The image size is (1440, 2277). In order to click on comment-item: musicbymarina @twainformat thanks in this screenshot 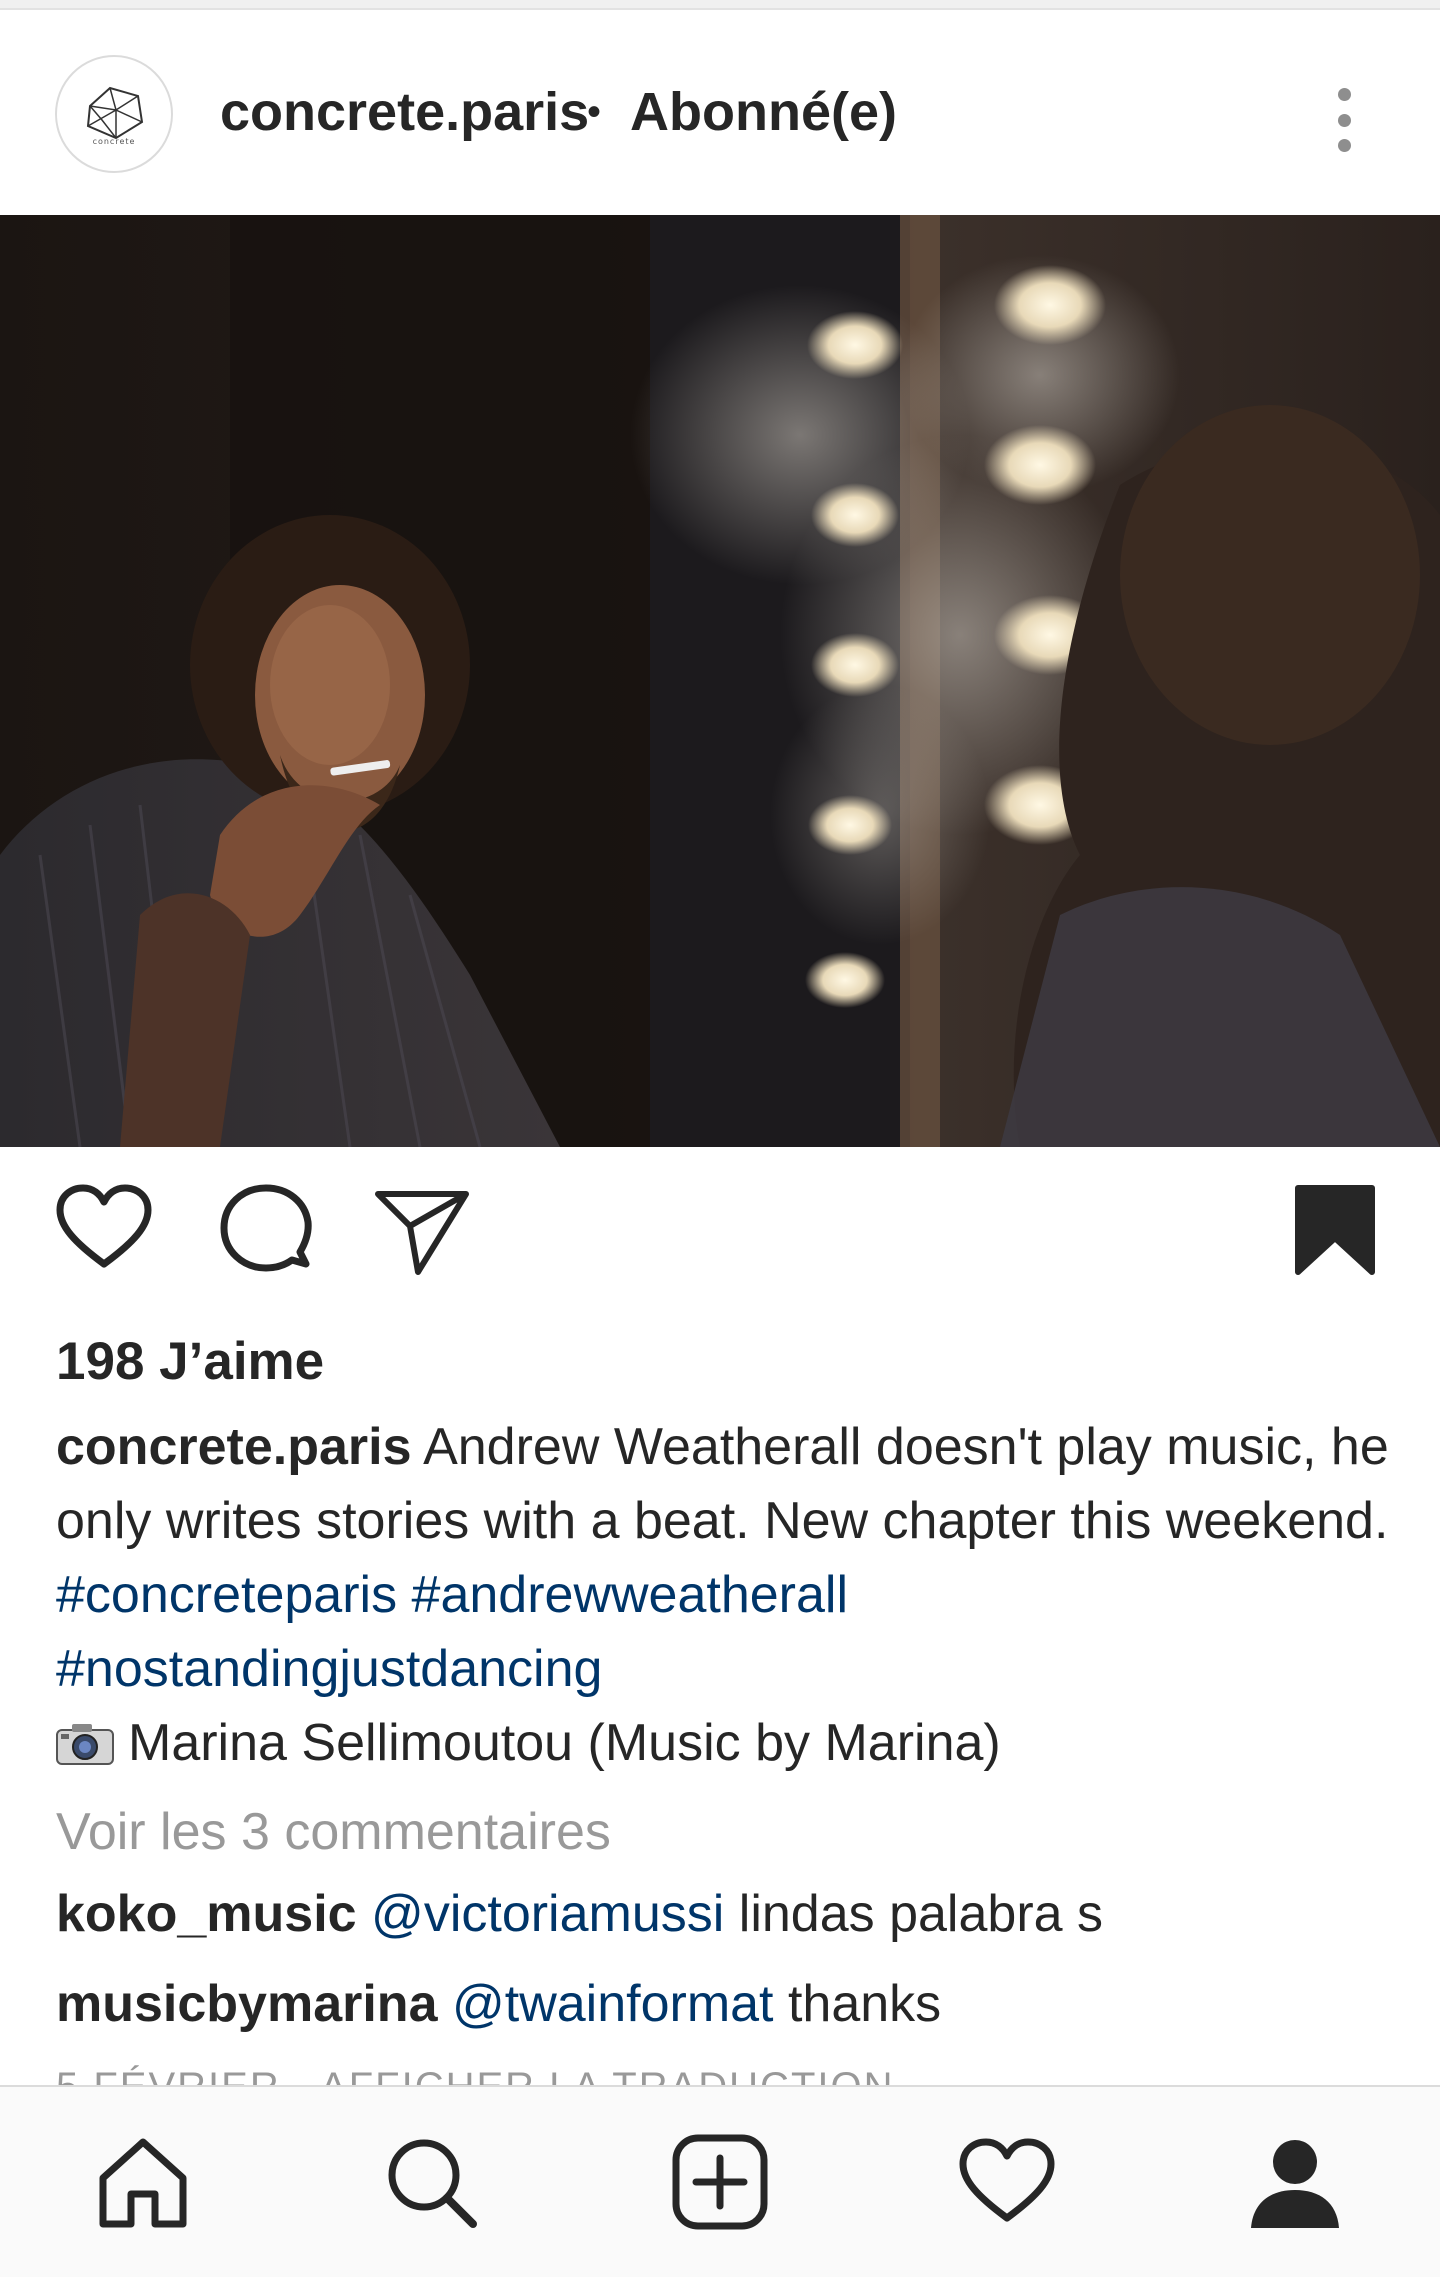, I will do `click(498, 2004)`.